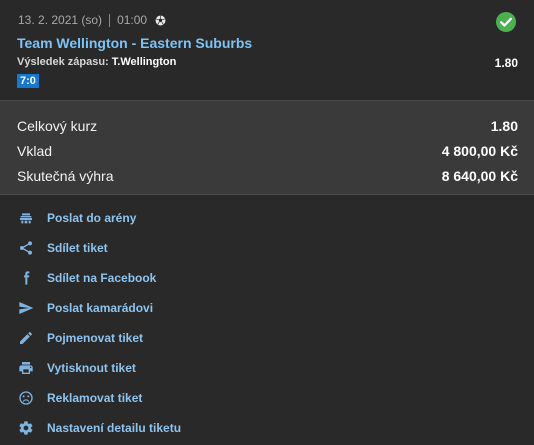  I want to click on bet-pick: T.Wellington, so click(144, 62).